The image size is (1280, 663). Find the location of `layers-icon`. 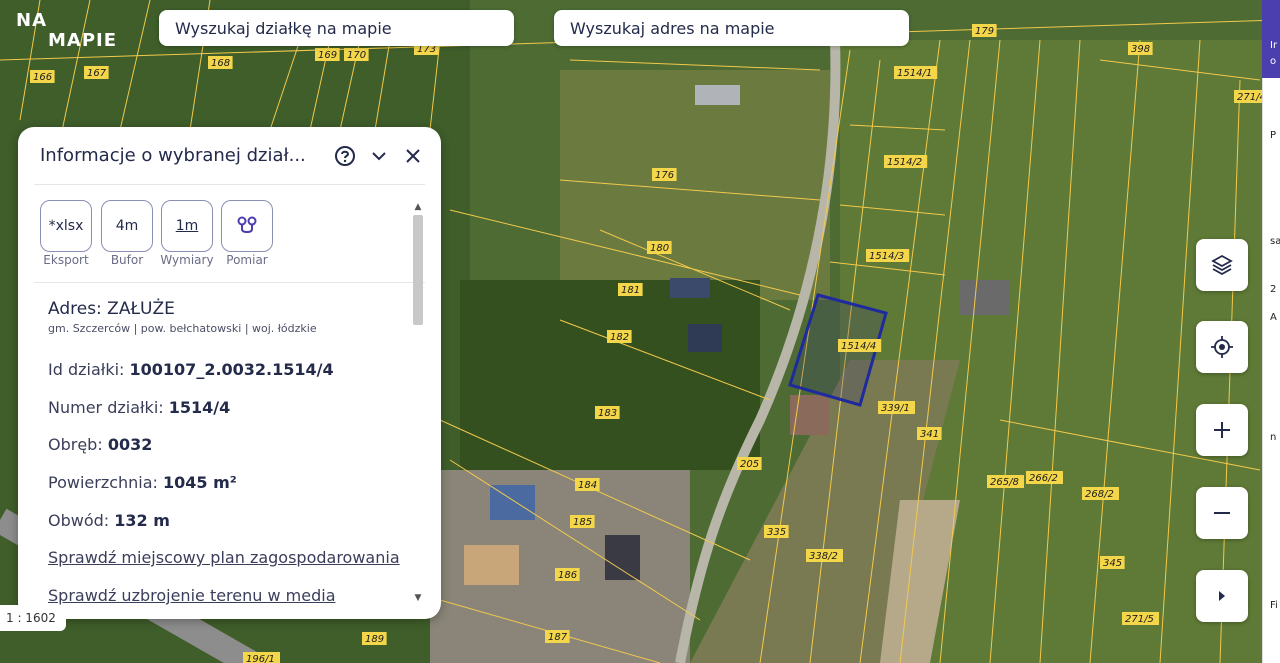

layers-icon is located at coordinates (1222, 265).